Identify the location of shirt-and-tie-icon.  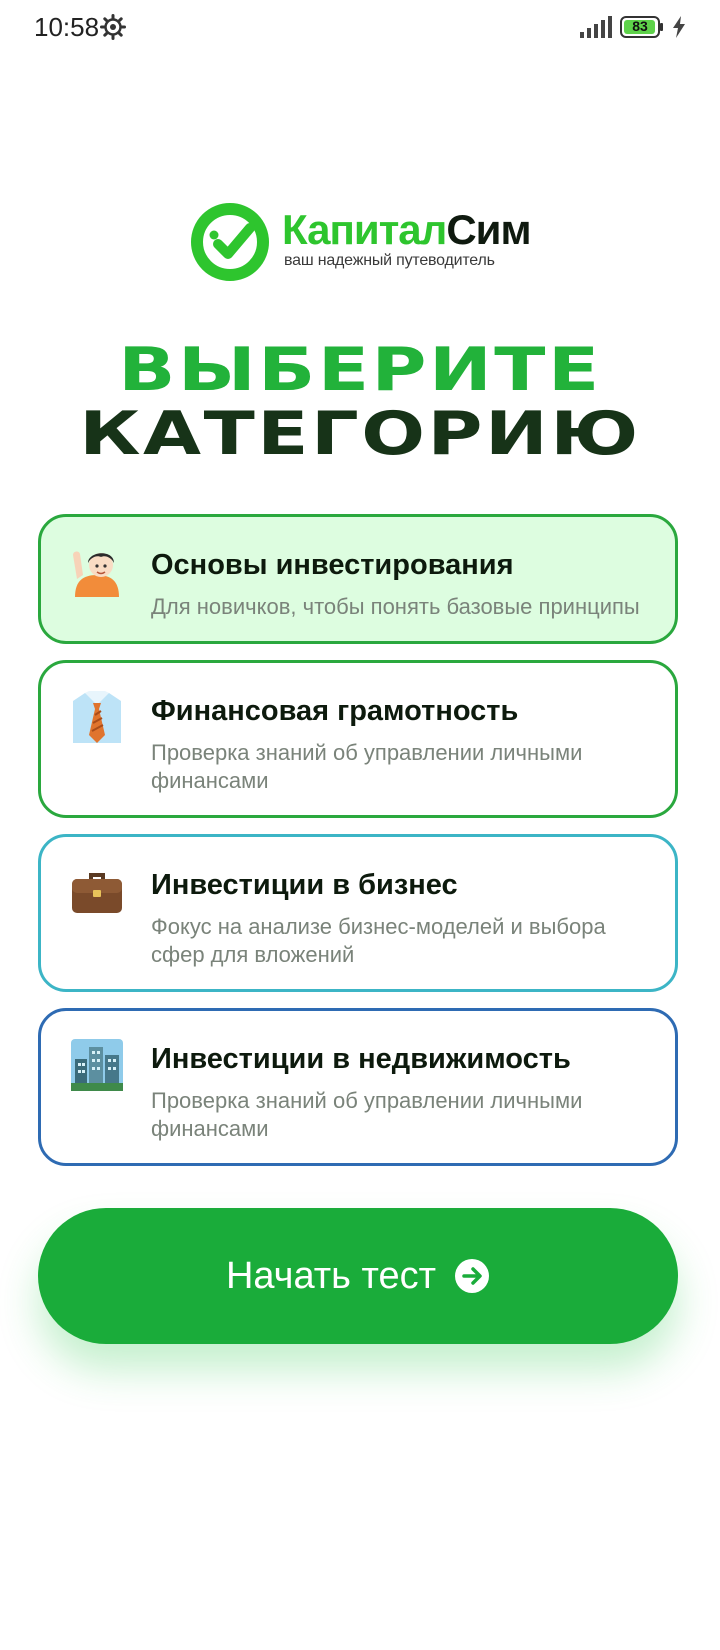
(97, 717).